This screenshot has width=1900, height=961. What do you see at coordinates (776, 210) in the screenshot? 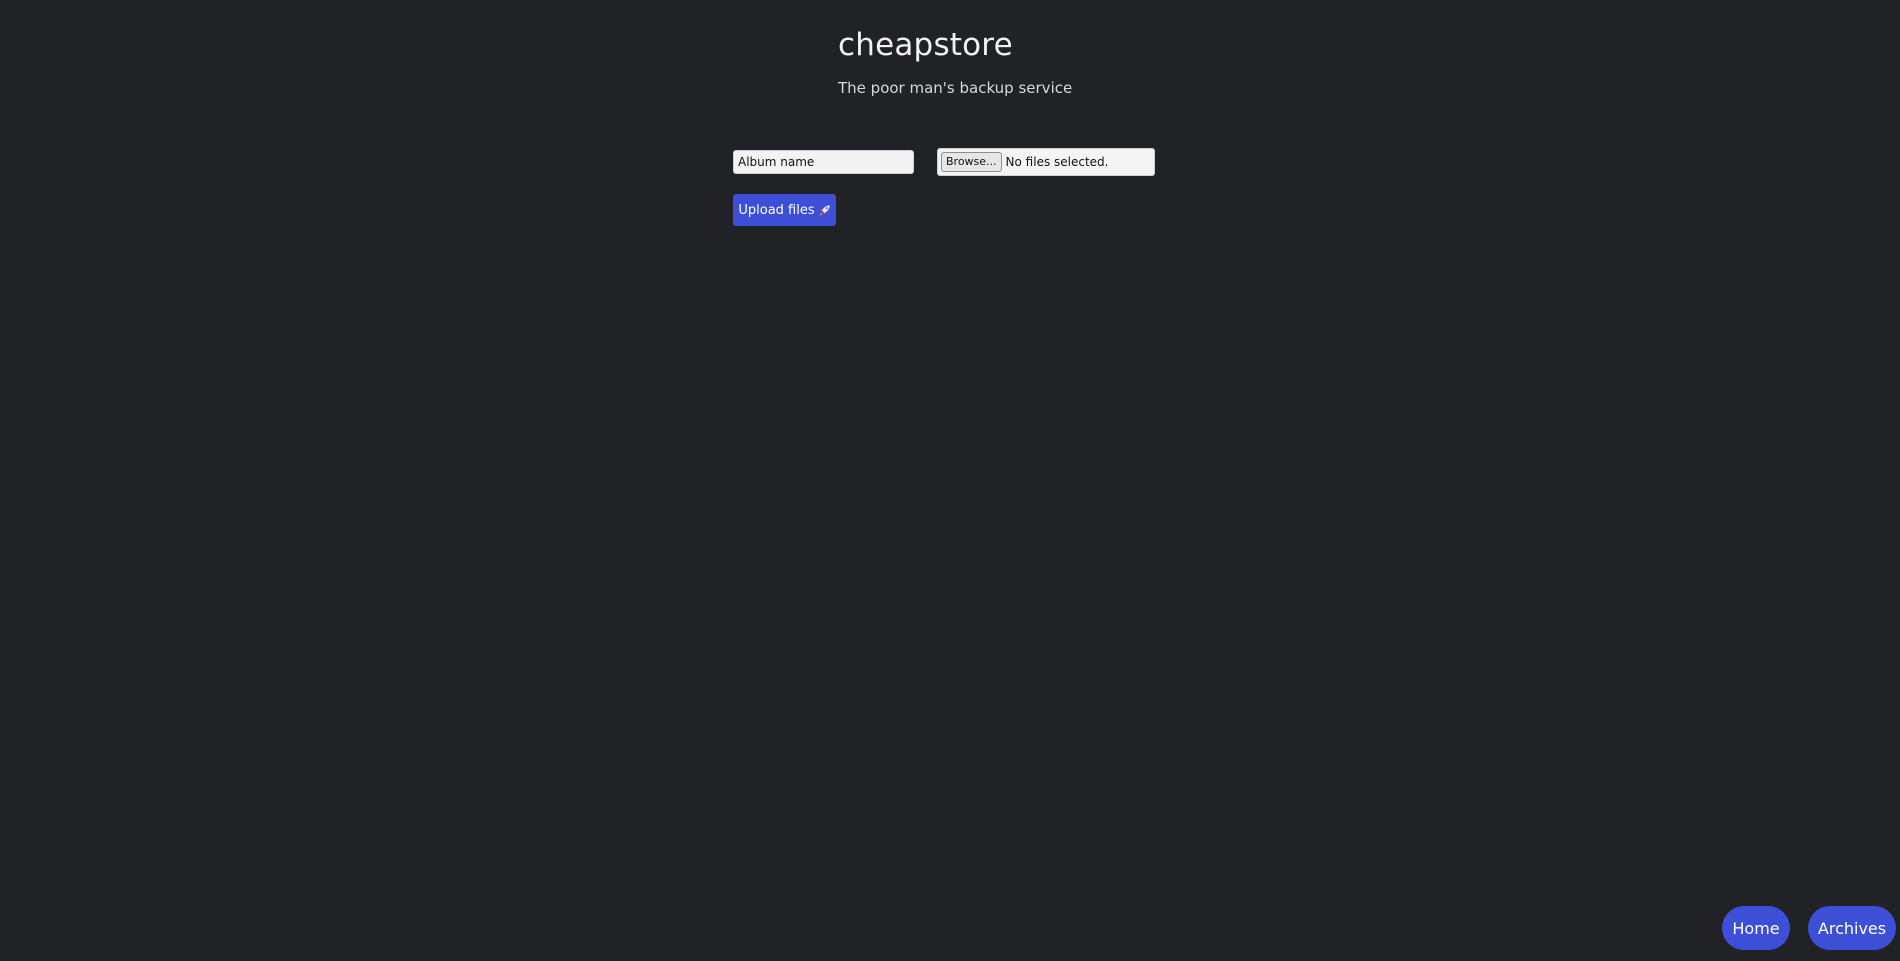
I see `upload-button-label: Upload files` at bounding box center [776, 210].